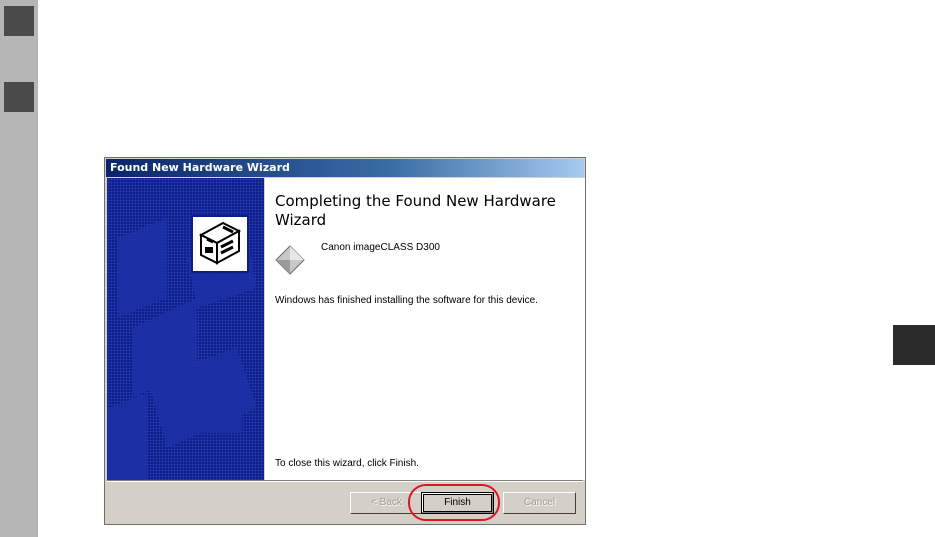 This screenshot has height=537, width=935. I want to click on window-title: Found New Hardware Wizard, so click(200, 167).